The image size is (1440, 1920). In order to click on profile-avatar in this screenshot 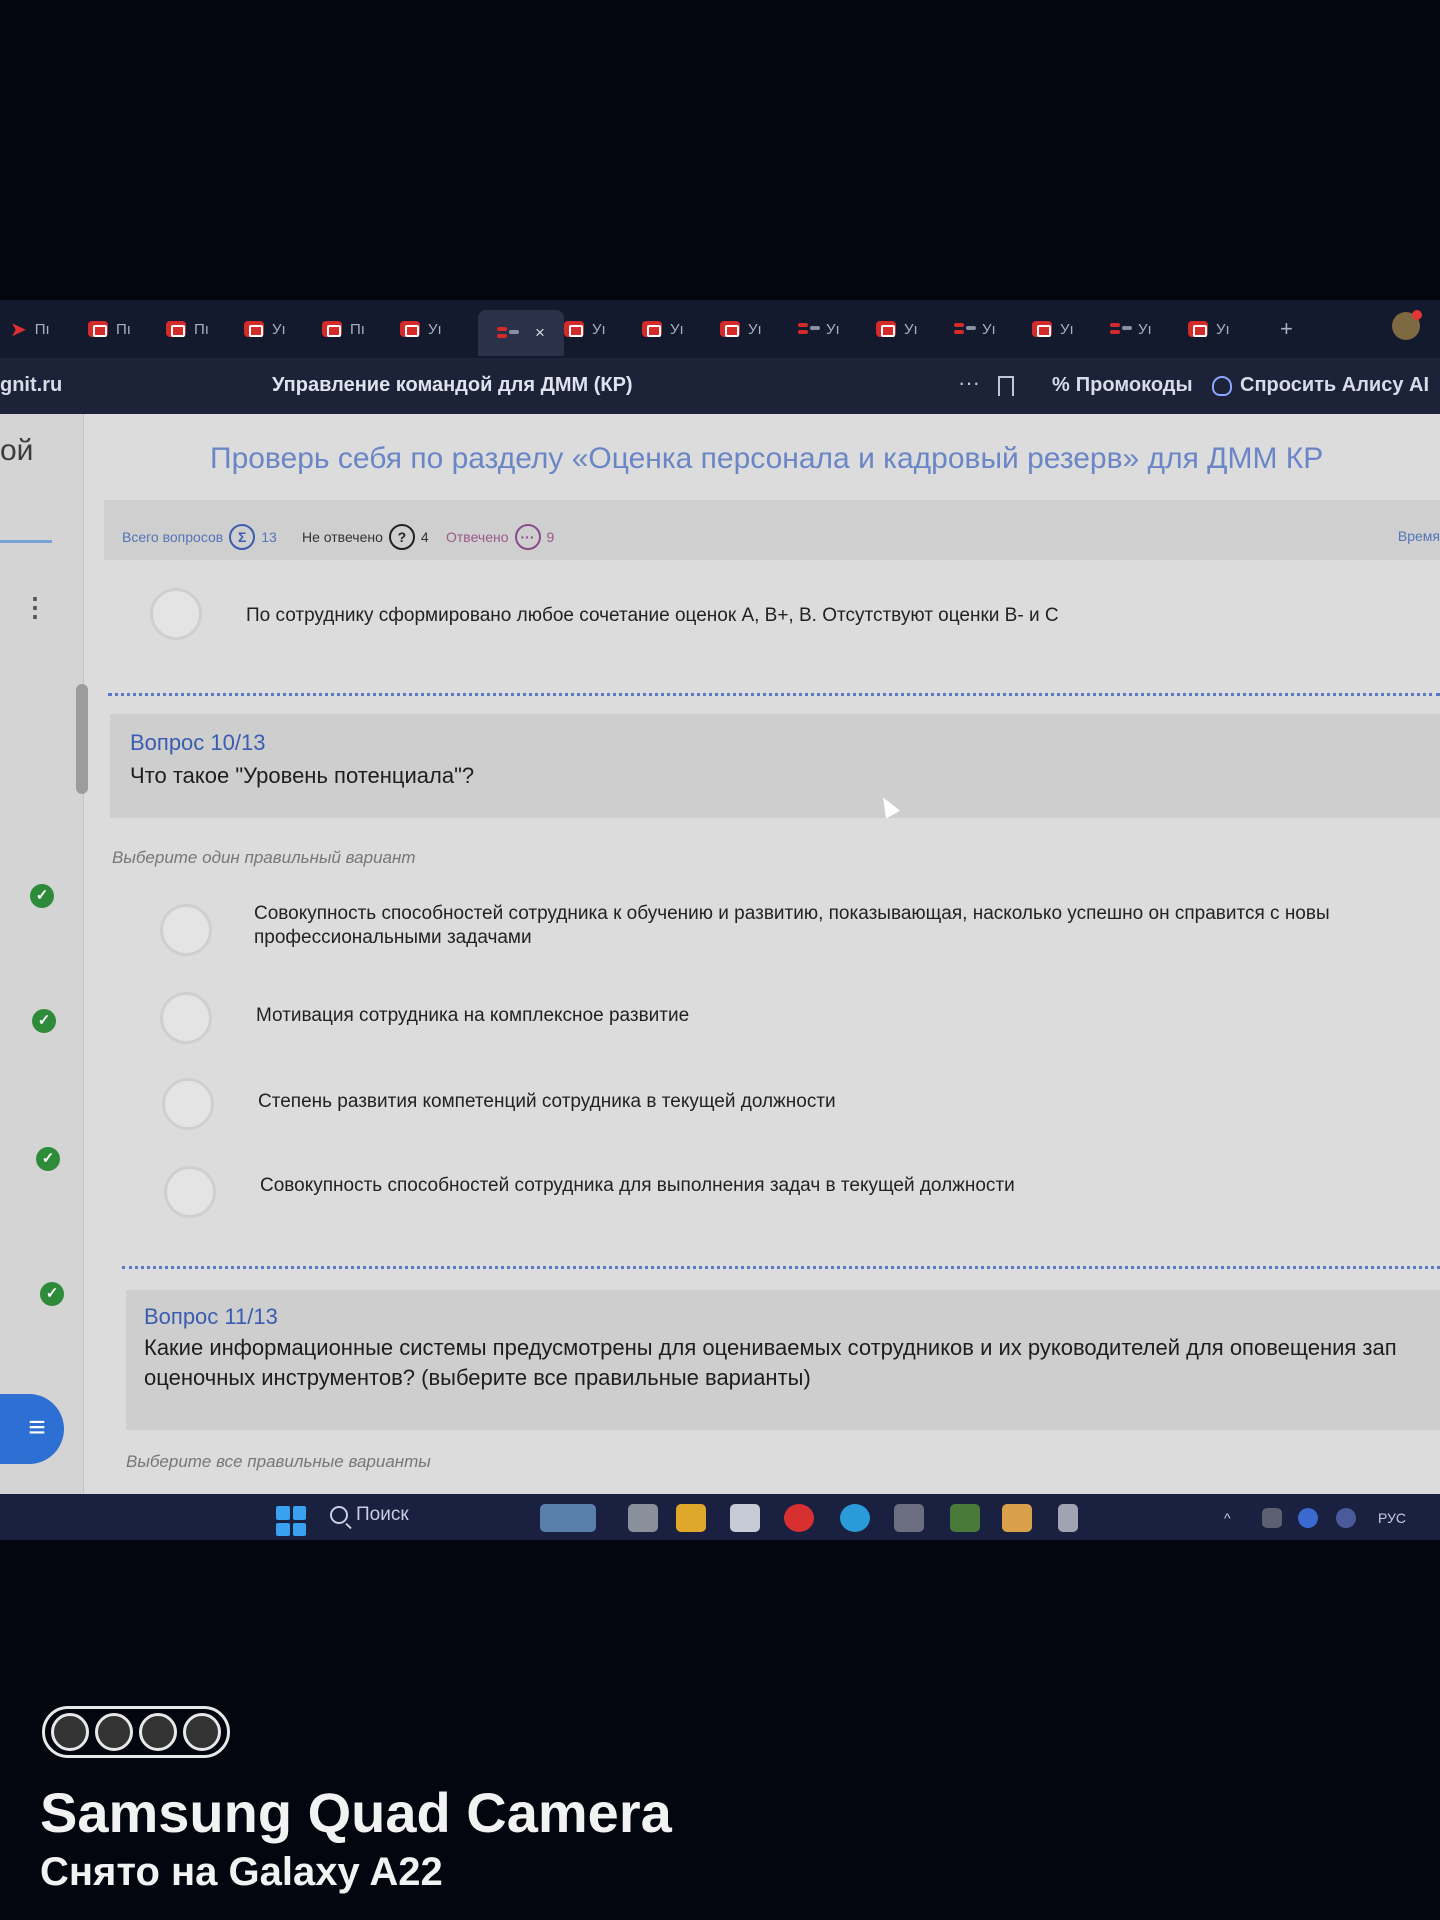, I will do `click(1407, 325)`.